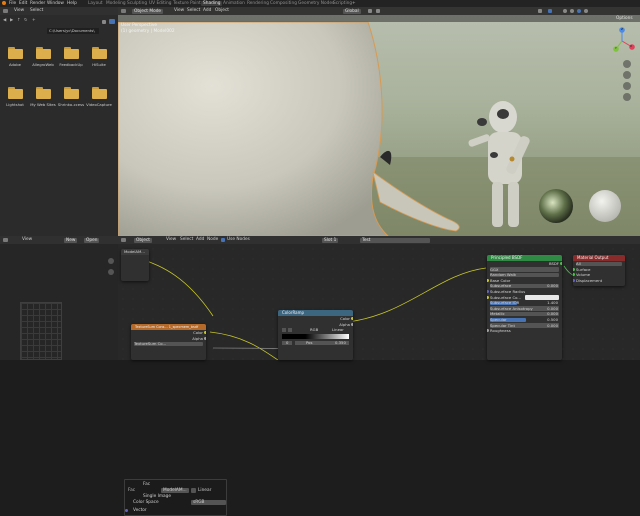  Describe the element at coordinates (204, 490) in the screenshot. I see `popup-source-value: Linear` at that location.